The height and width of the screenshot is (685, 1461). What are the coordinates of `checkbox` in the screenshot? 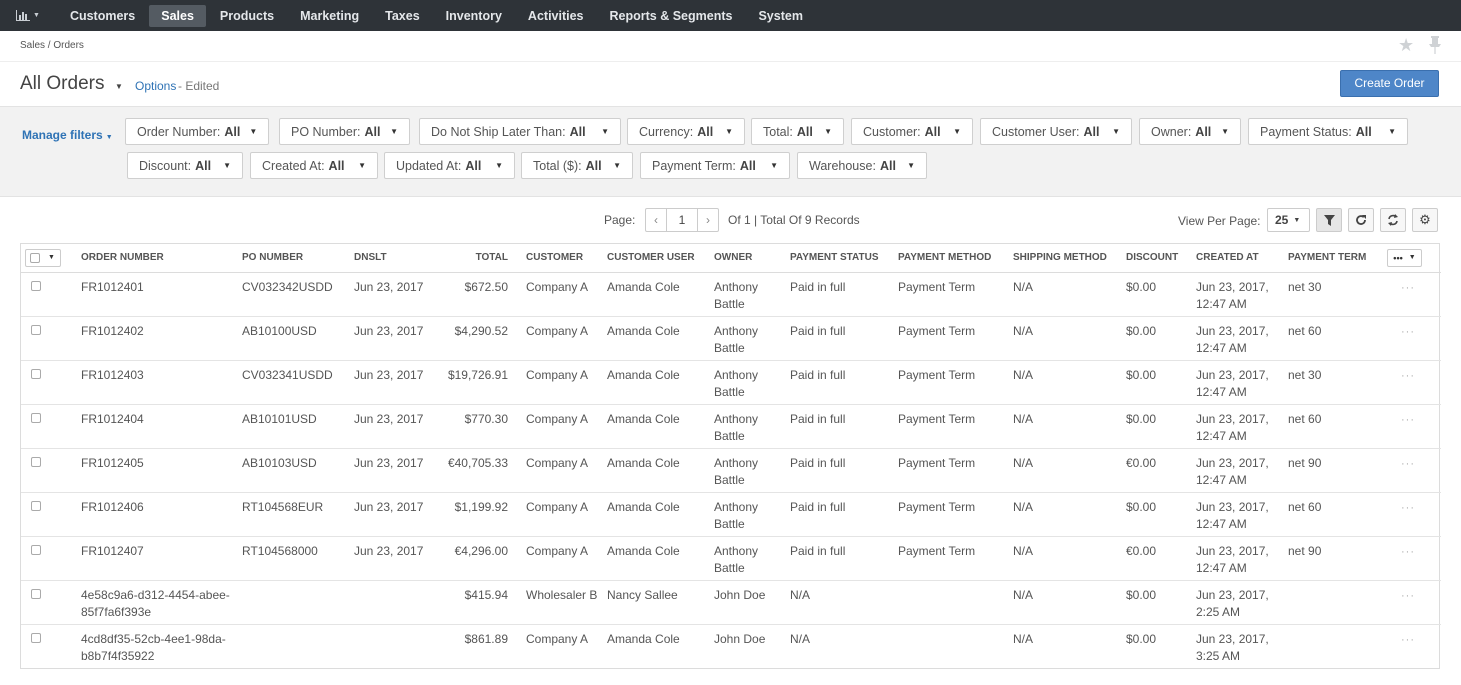 It's located at (35, 258).